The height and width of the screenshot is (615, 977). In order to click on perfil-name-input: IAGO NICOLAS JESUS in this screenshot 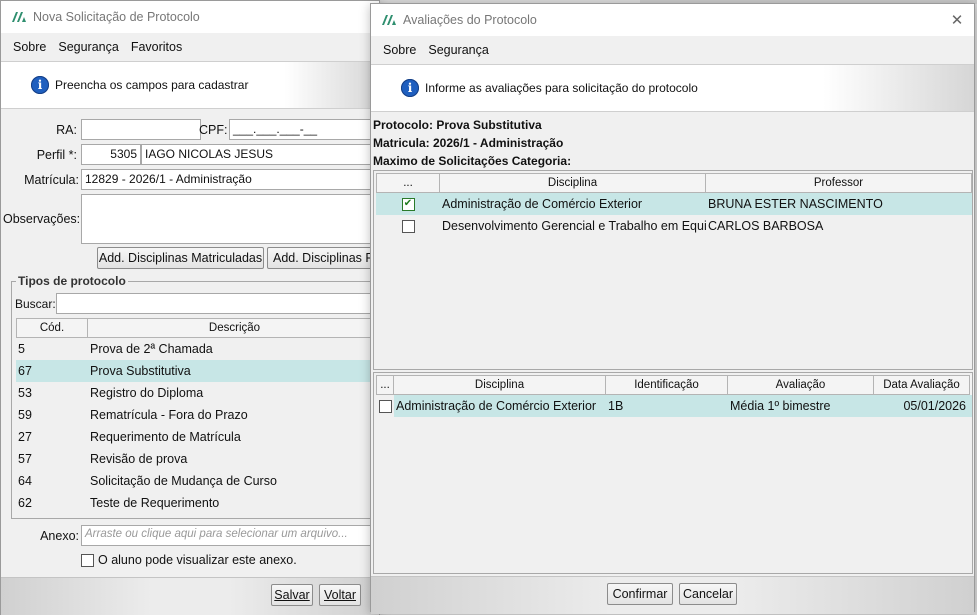, I will do `click(260, 154)`.